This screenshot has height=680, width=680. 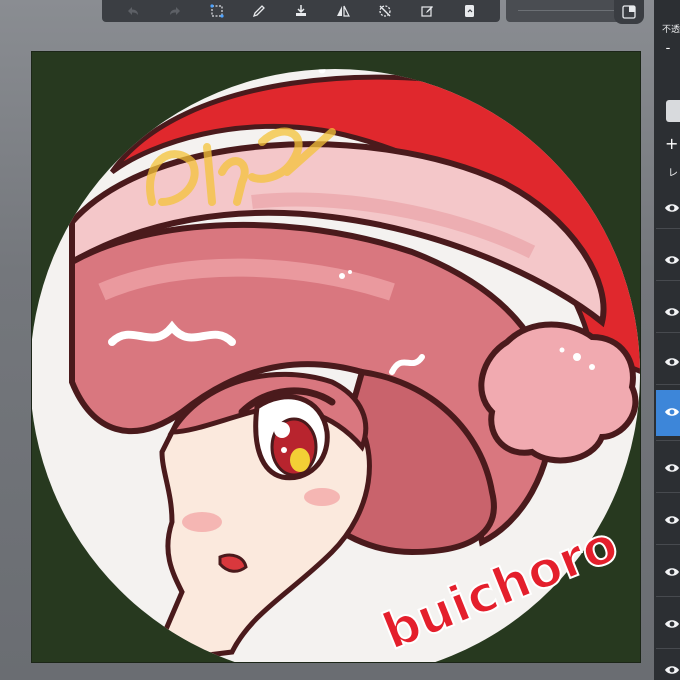 I want to click on add-layer-button: +, so click(x=671, y=144).